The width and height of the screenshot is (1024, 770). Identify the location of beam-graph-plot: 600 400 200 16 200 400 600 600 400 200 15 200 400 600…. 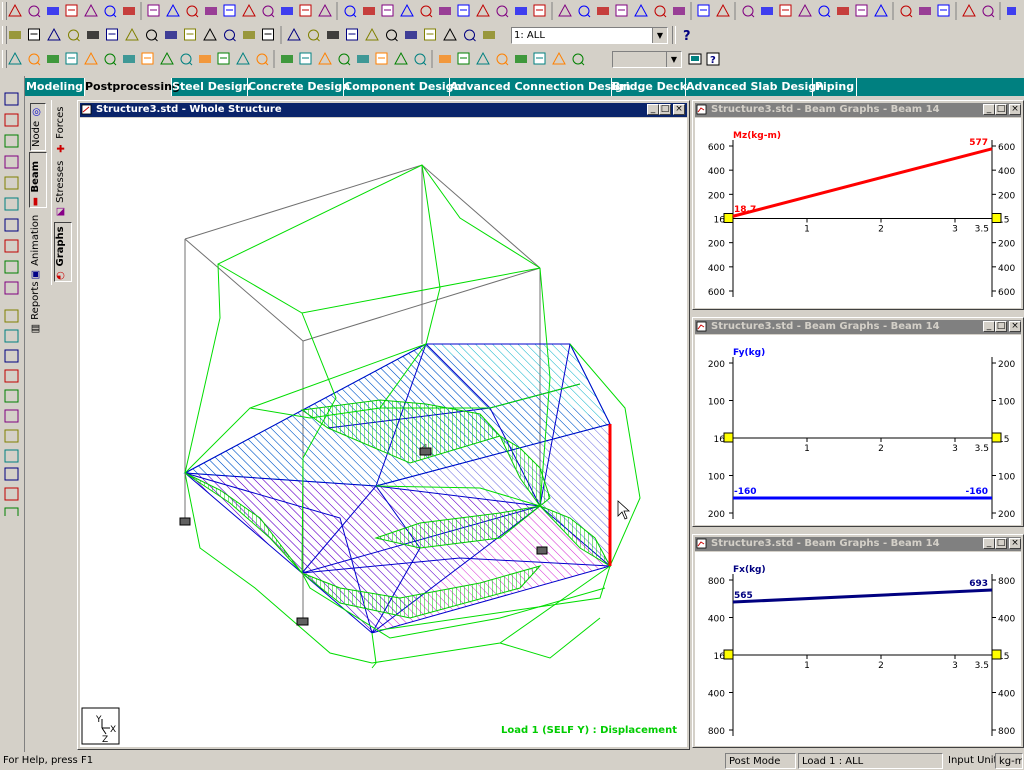
(858, 213).